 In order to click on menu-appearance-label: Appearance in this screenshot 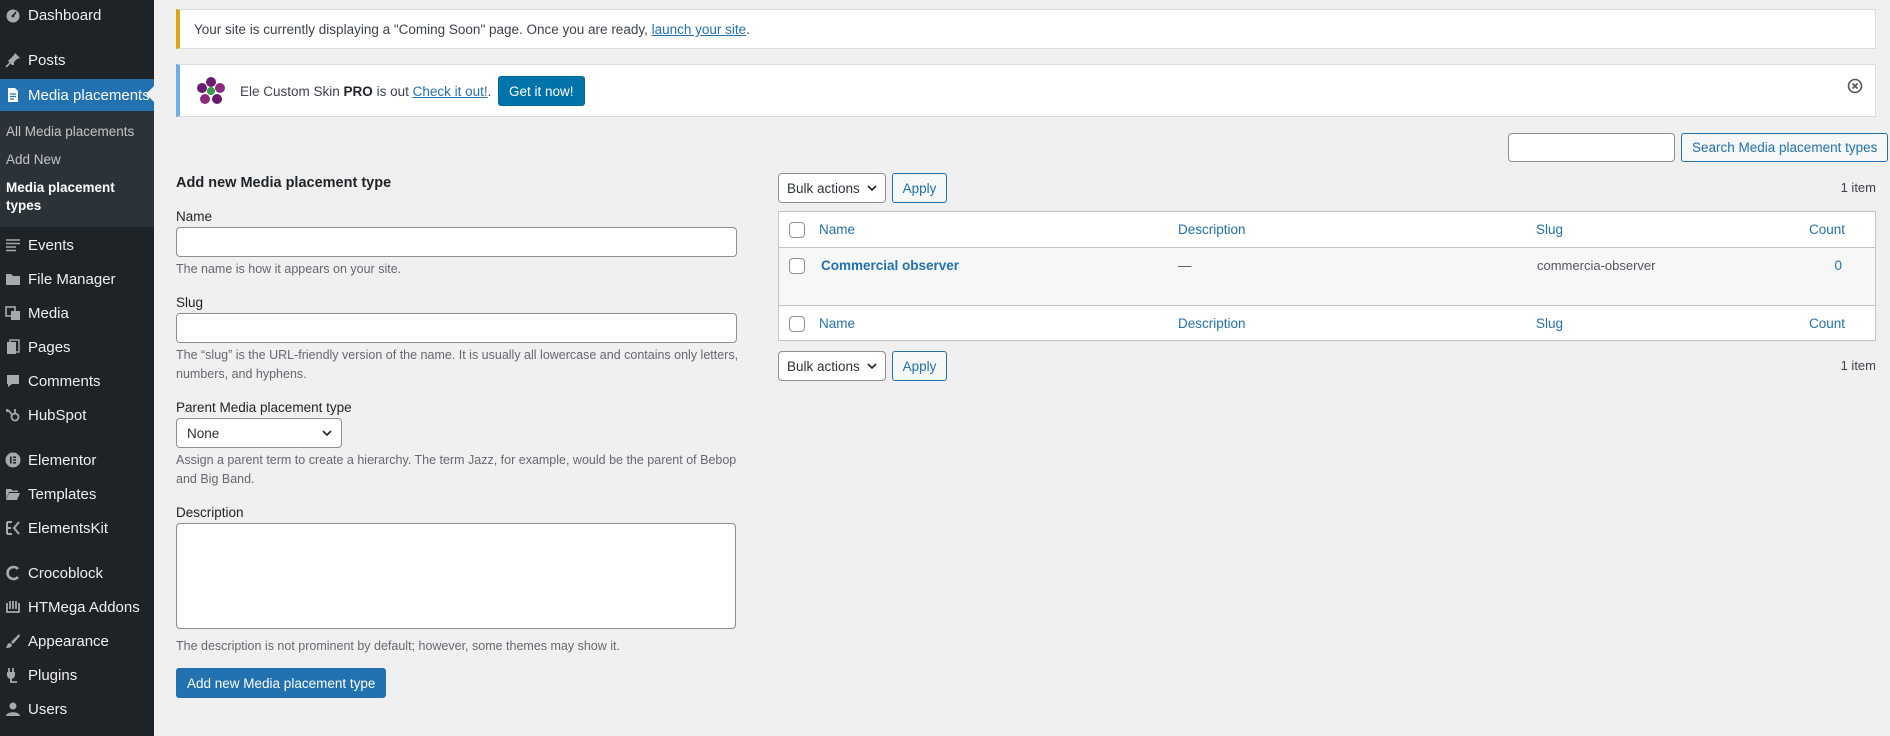, I will do `click(68, 641)`.